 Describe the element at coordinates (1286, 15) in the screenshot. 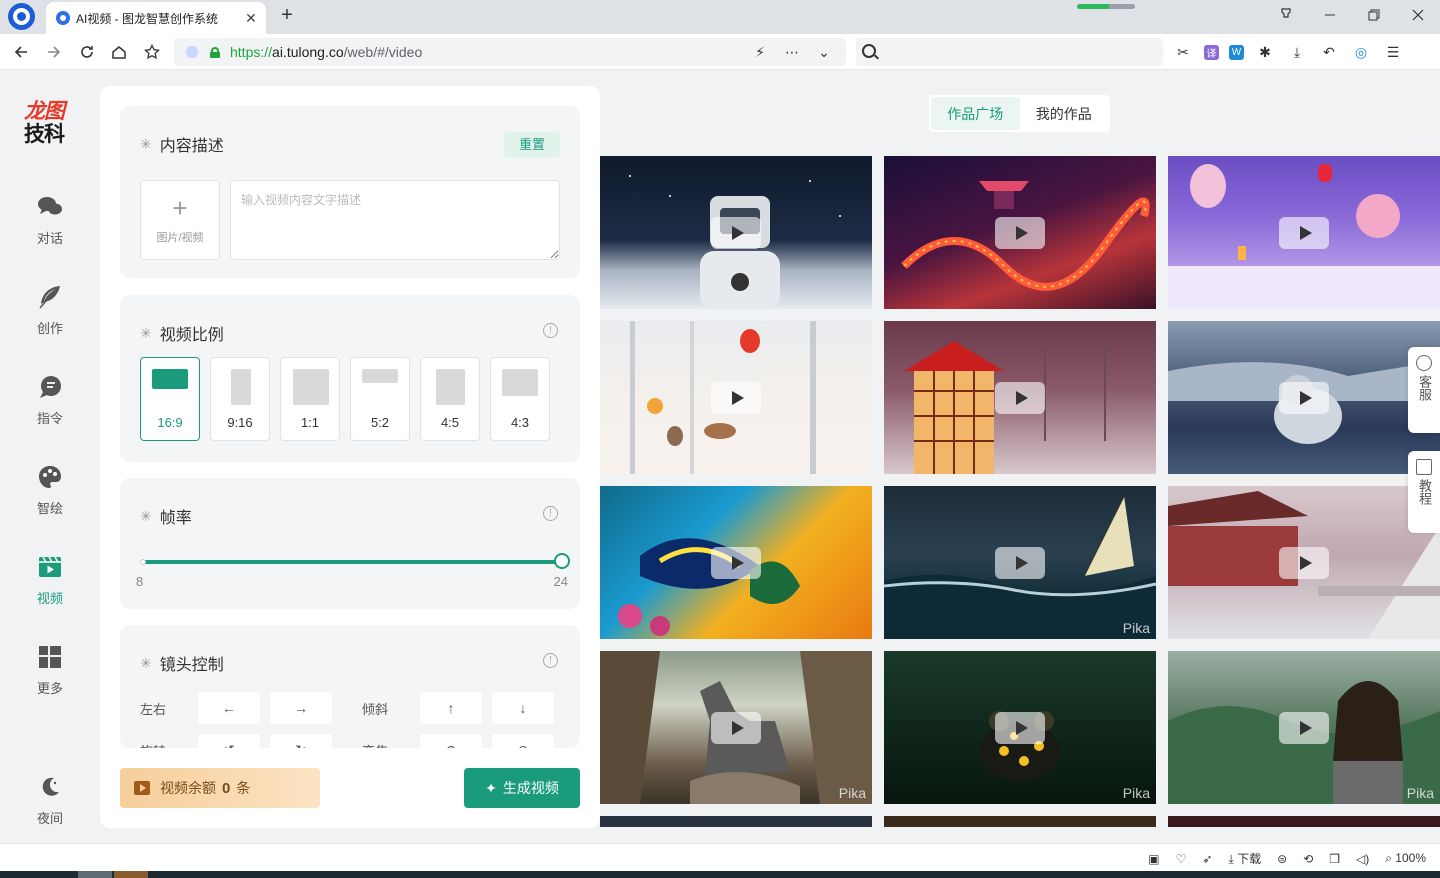

I see `pin-window-icon` at that location.